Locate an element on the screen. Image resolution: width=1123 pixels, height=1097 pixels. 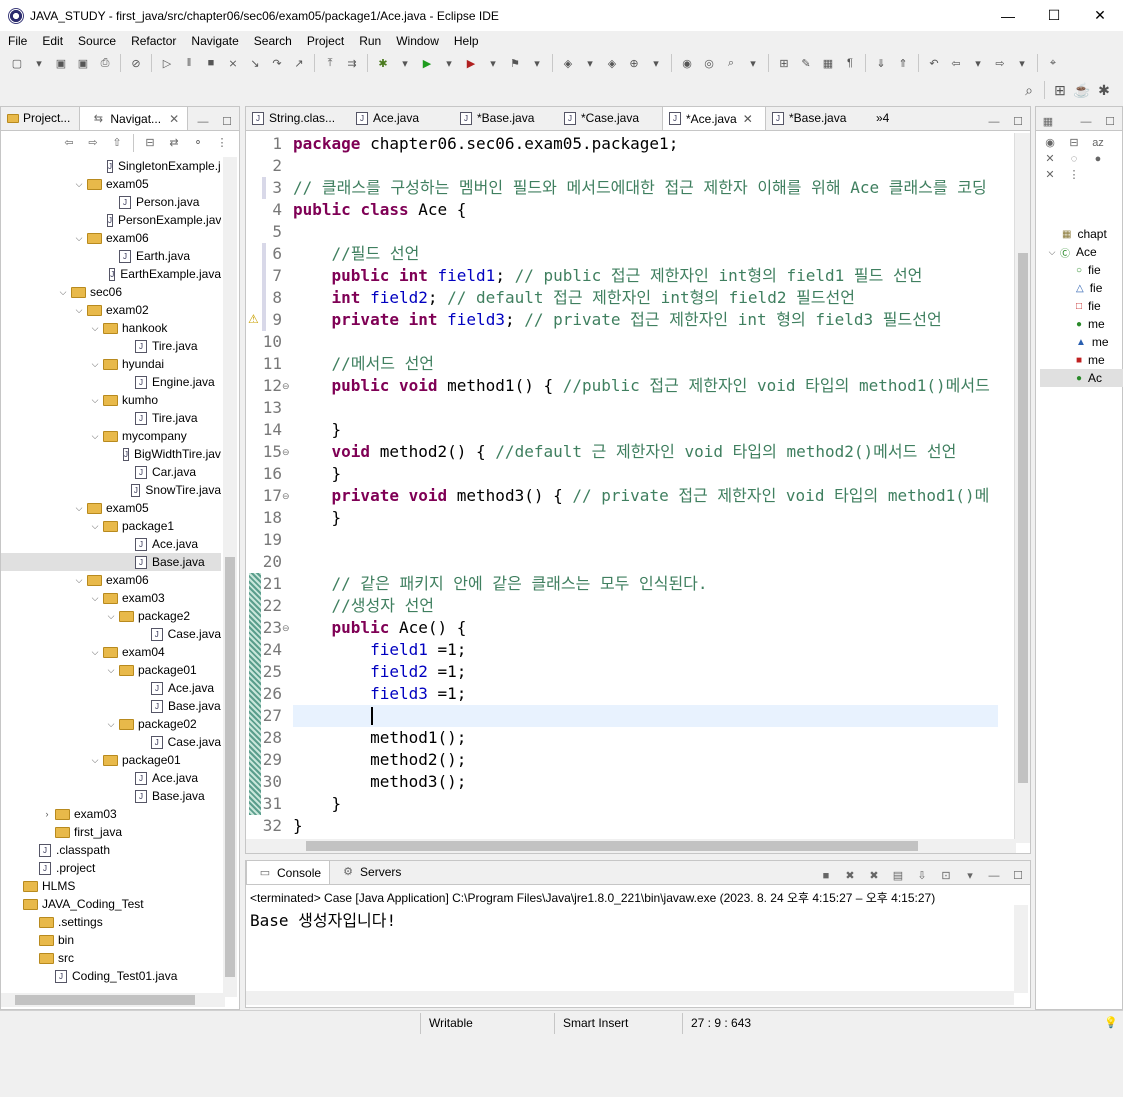
tree-item: J Person.java is located at coordinates (111, 202).